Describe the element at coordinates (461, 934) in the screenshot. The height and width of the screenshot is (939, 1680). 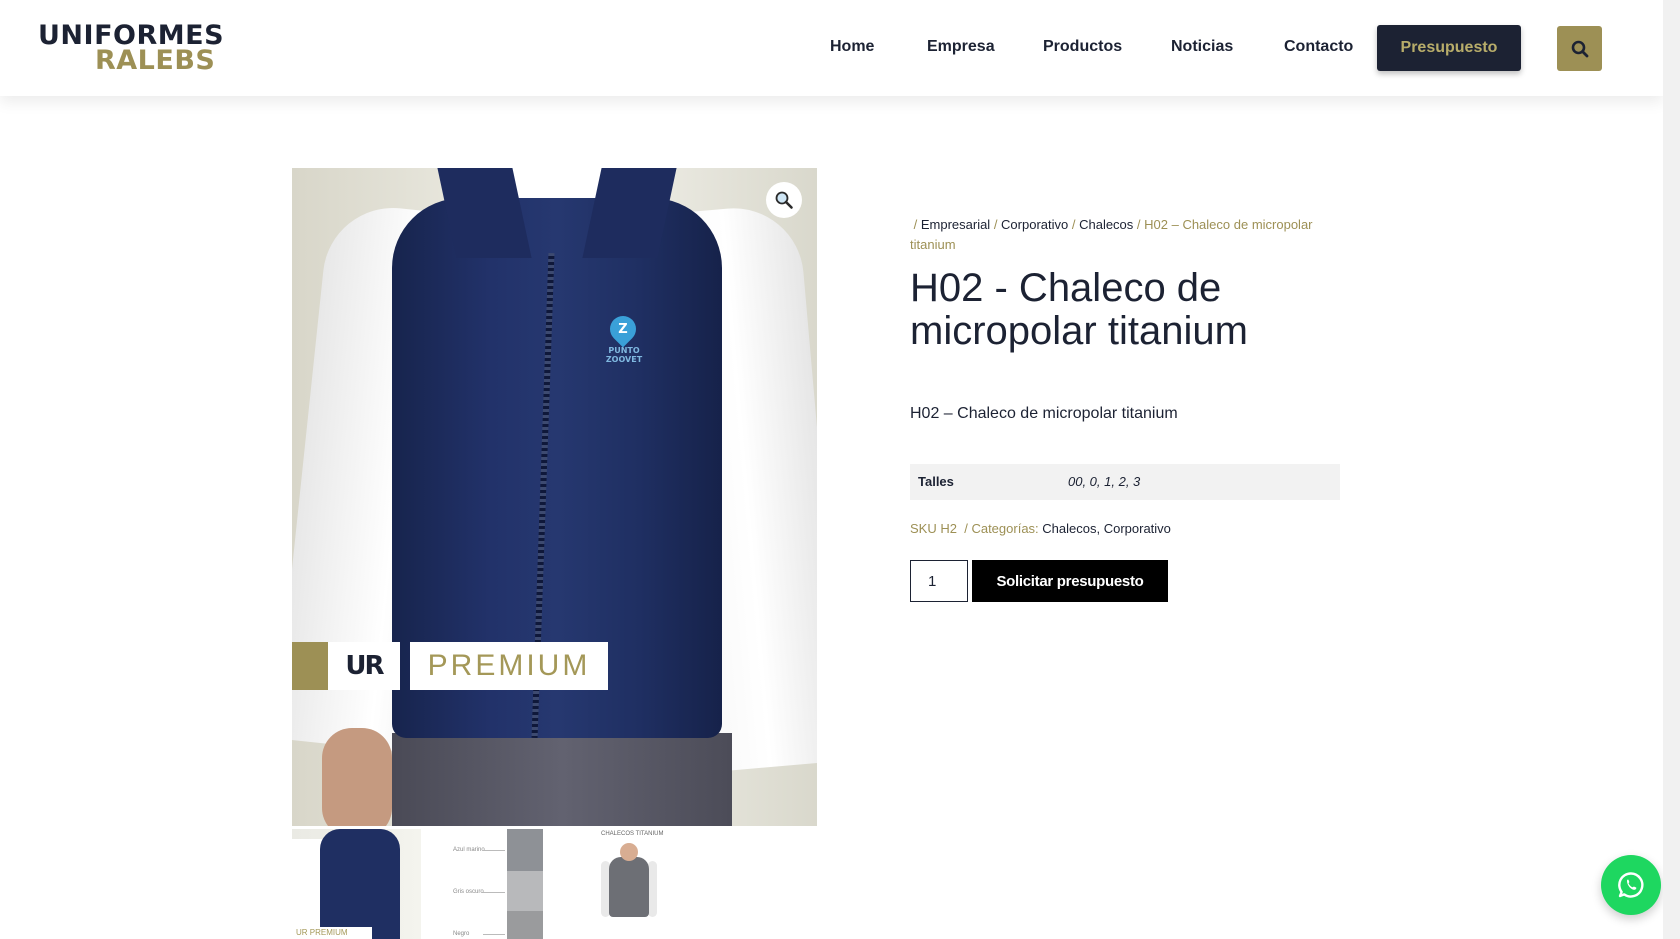
I see `swatch-label-3: Negro` at that location.